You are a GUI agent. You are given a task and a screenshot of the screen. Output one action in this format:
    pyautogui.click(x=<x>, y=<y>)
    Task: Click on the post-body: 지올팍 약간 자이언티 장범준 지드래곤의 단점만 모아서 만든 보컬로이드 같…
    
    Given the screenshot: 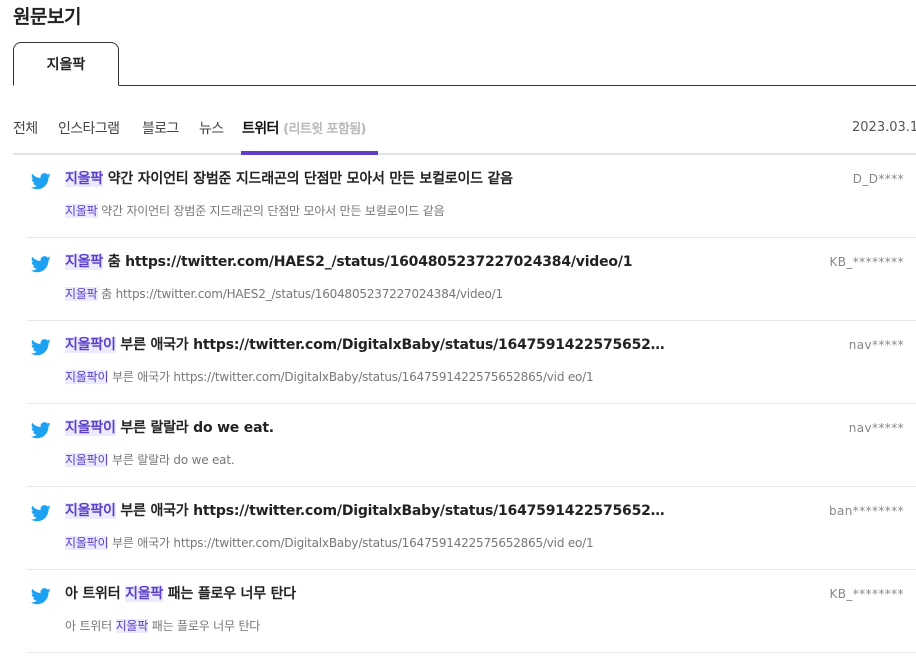 What is the action you would take?
    pyautogui.click(x=255, y=211)
    